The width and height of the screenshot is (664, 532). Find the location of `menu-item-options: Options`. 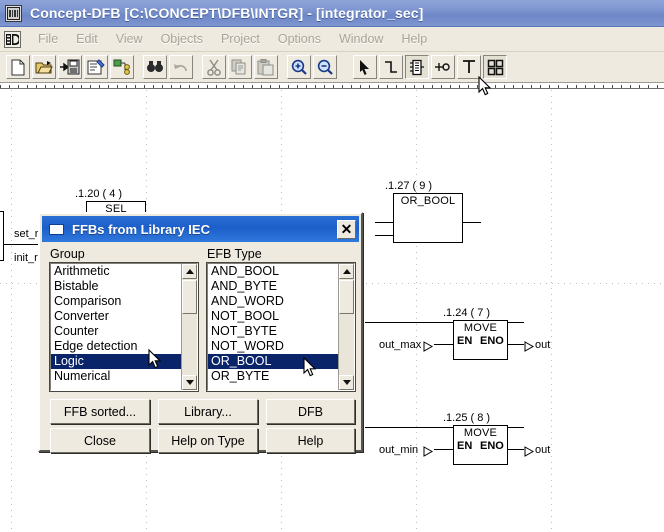

menu-item-options: Options is located at coordinates (299, 39).